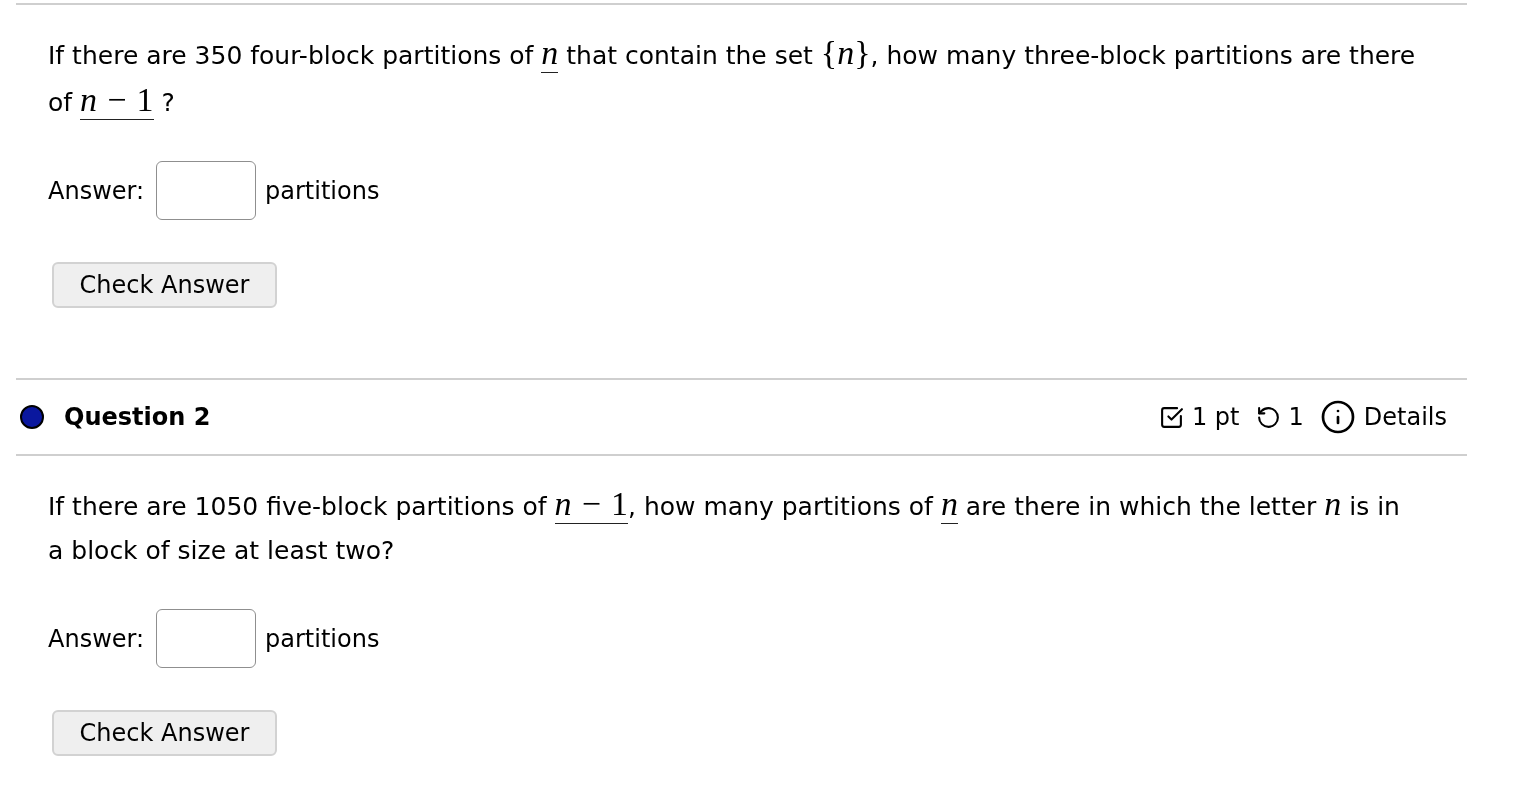 This screenshot has height=792, width=1532. What do you see at coordinates (845, 53) in the screenshot?
I see `math-expression: {n}` at bounding box center [845, 53].